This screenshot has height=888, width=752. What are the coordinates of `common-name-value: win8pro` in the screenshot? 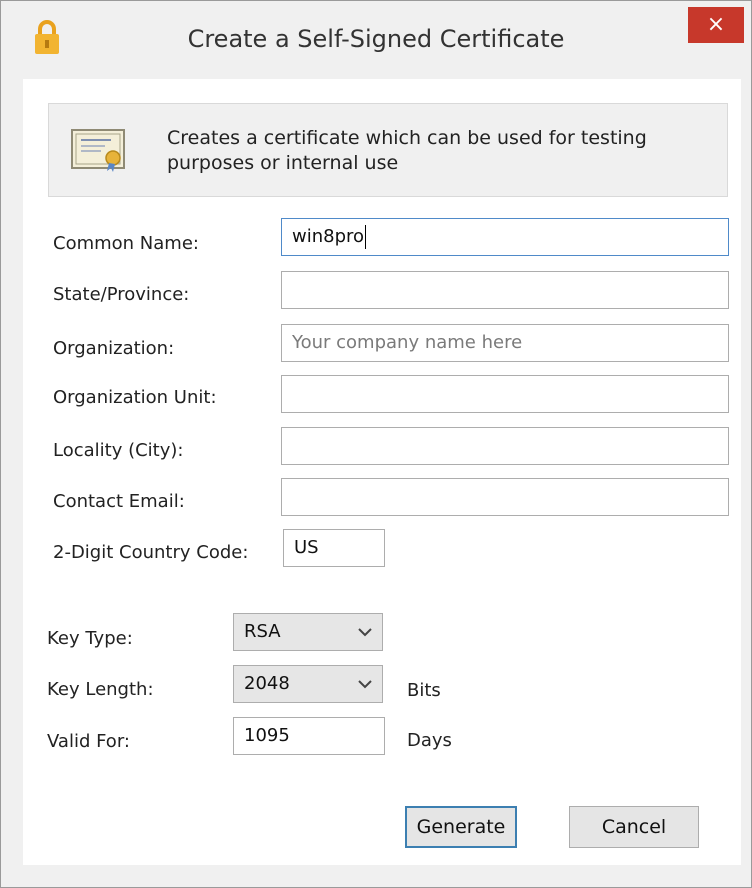 It's located at (328, 236).